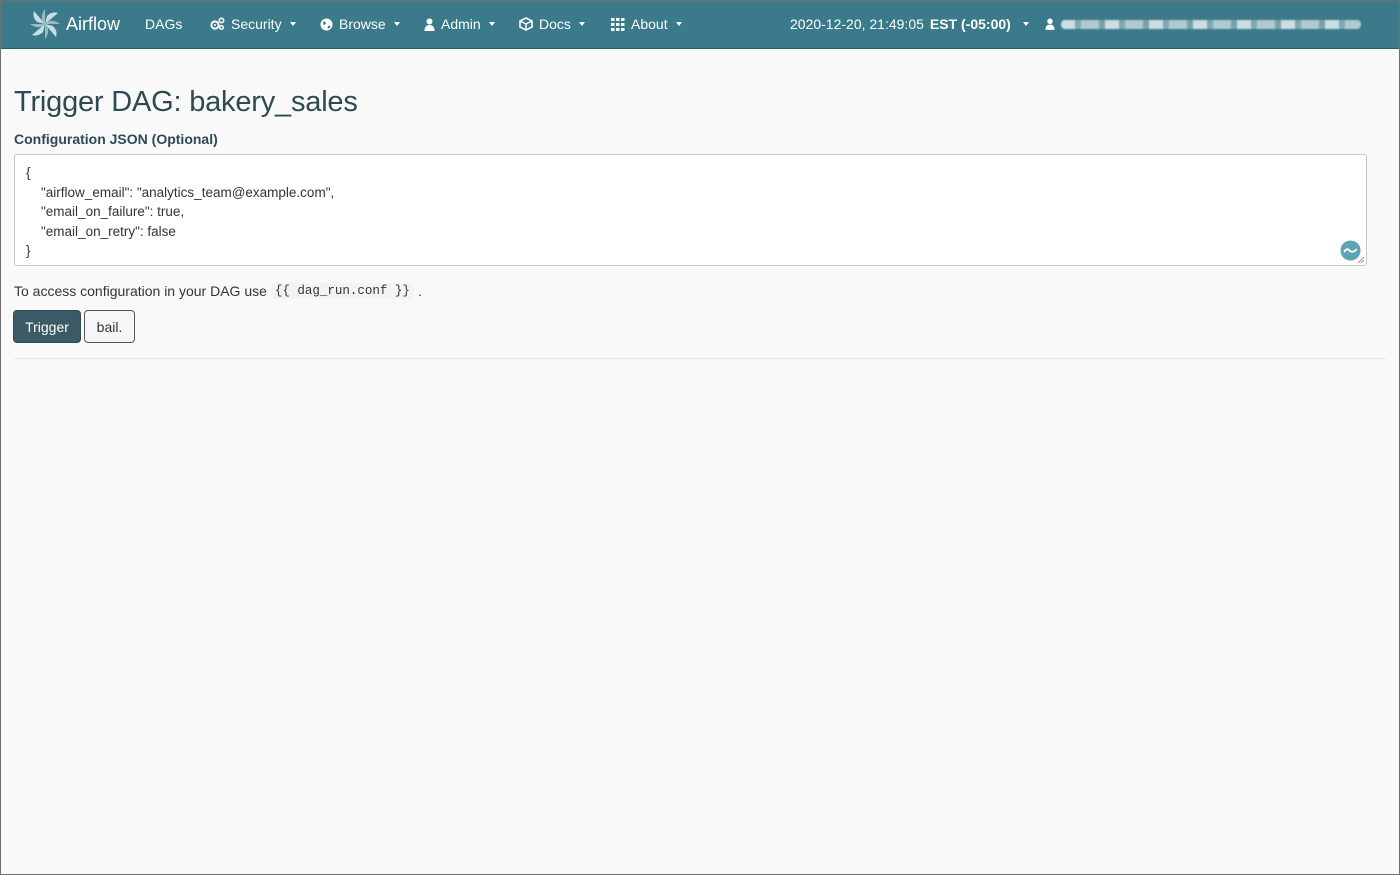  I want to click on grid-icon, so click(618, 24).